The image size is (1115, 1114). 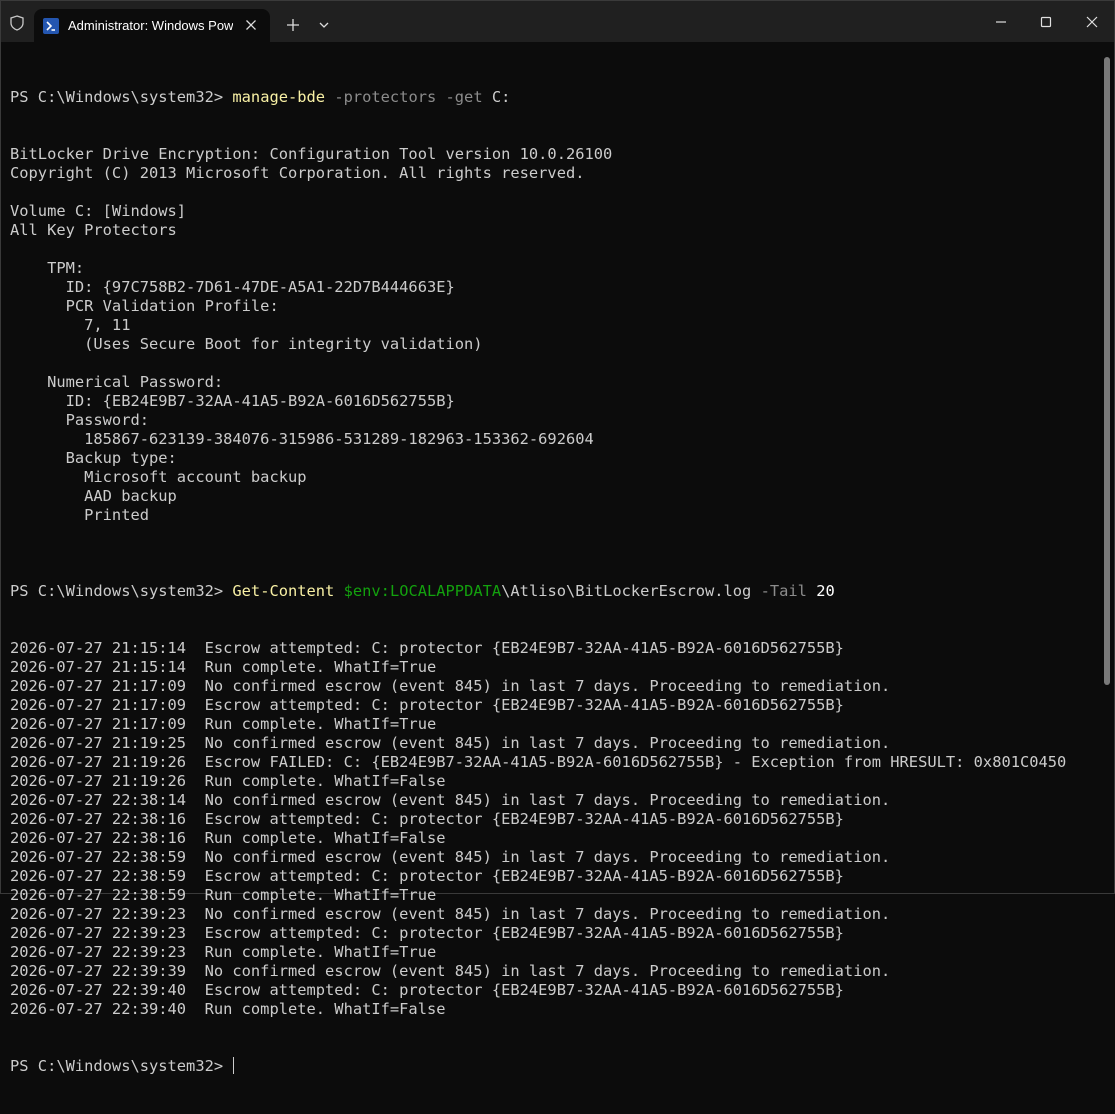 I want to click on command-parameter: -protectors -get, so click(x=404, y=97).